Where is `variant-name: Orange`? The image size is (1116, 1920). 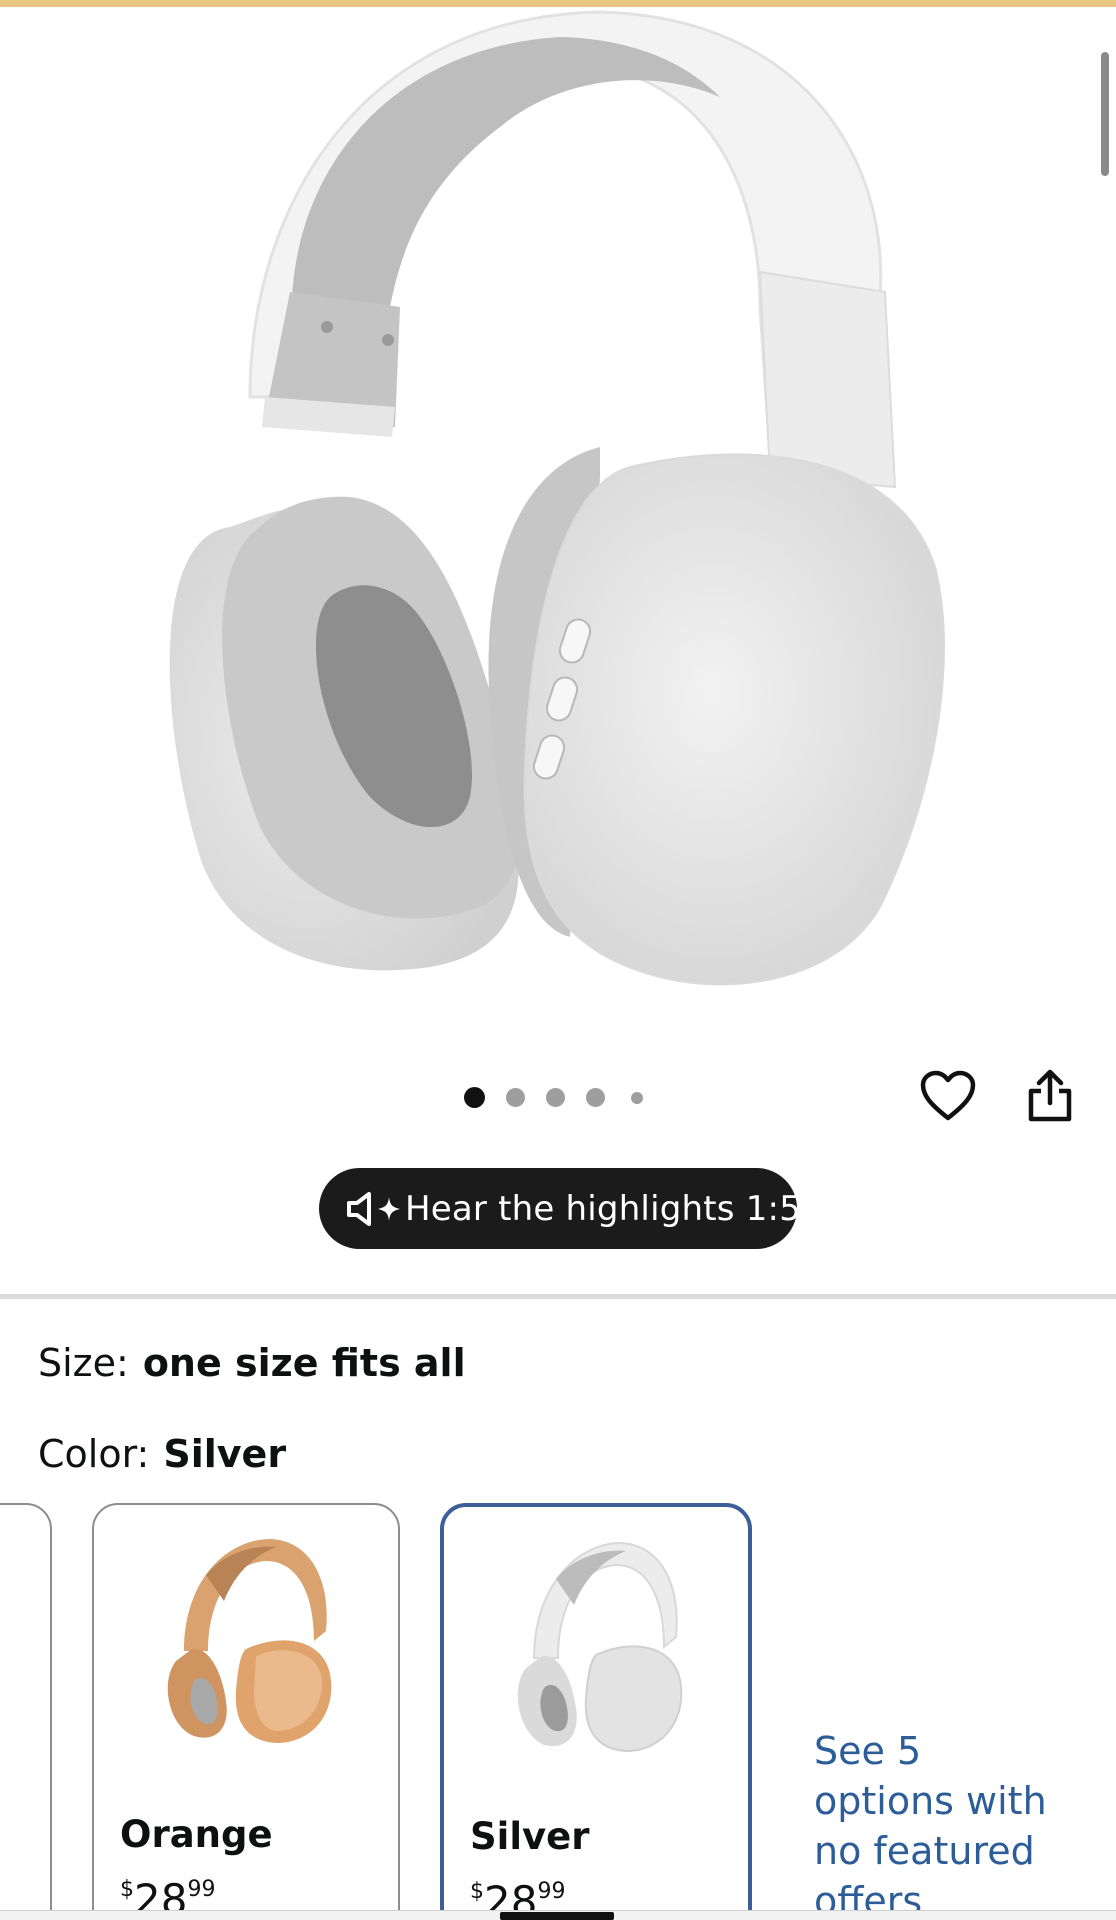 variant-name: Orange is located at coordinates (196, 1834).